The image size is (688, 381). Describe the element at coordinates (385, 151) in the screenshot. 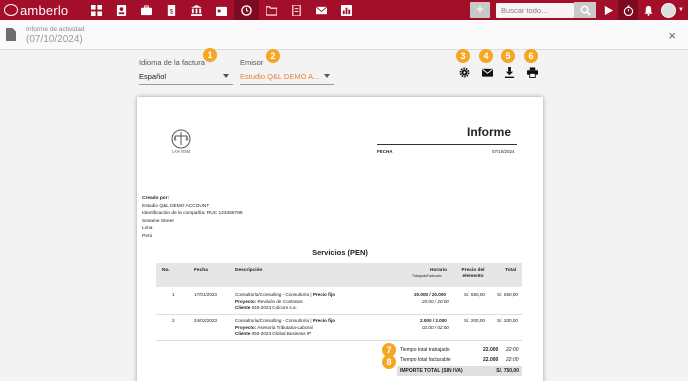

I see `date-label: FECHA` at that location.